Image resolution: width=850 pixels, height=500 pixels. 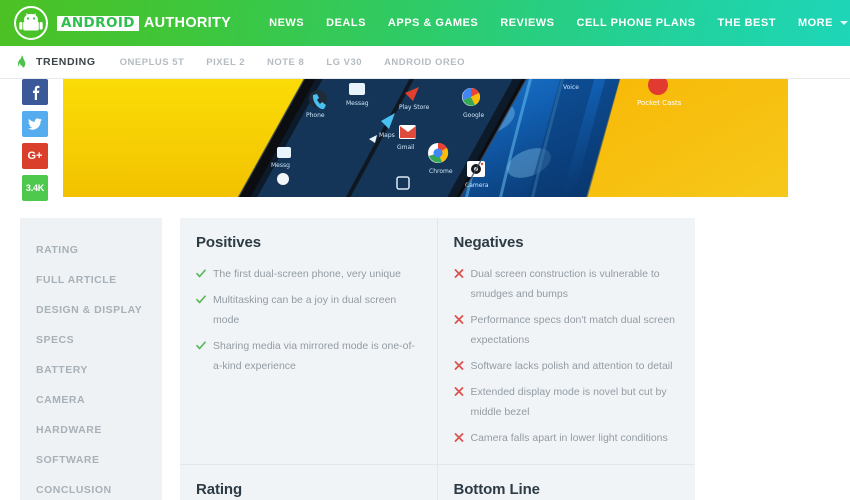 I want to click on svg-text: Gmail, so click(x=406, y=147).